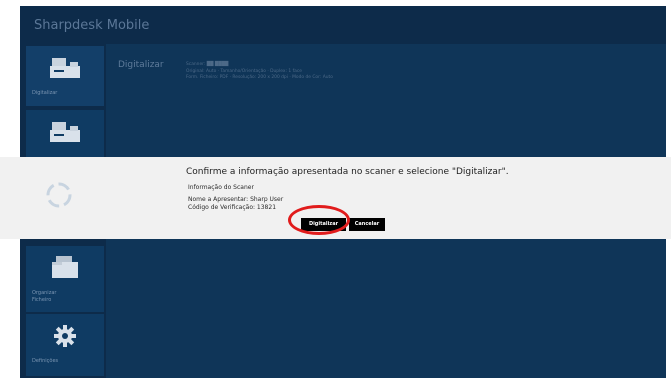 Image resolution: width=671 pixels, height=382 pixels. I want to click on panel-title: Digitalizar, so click(141, 65).